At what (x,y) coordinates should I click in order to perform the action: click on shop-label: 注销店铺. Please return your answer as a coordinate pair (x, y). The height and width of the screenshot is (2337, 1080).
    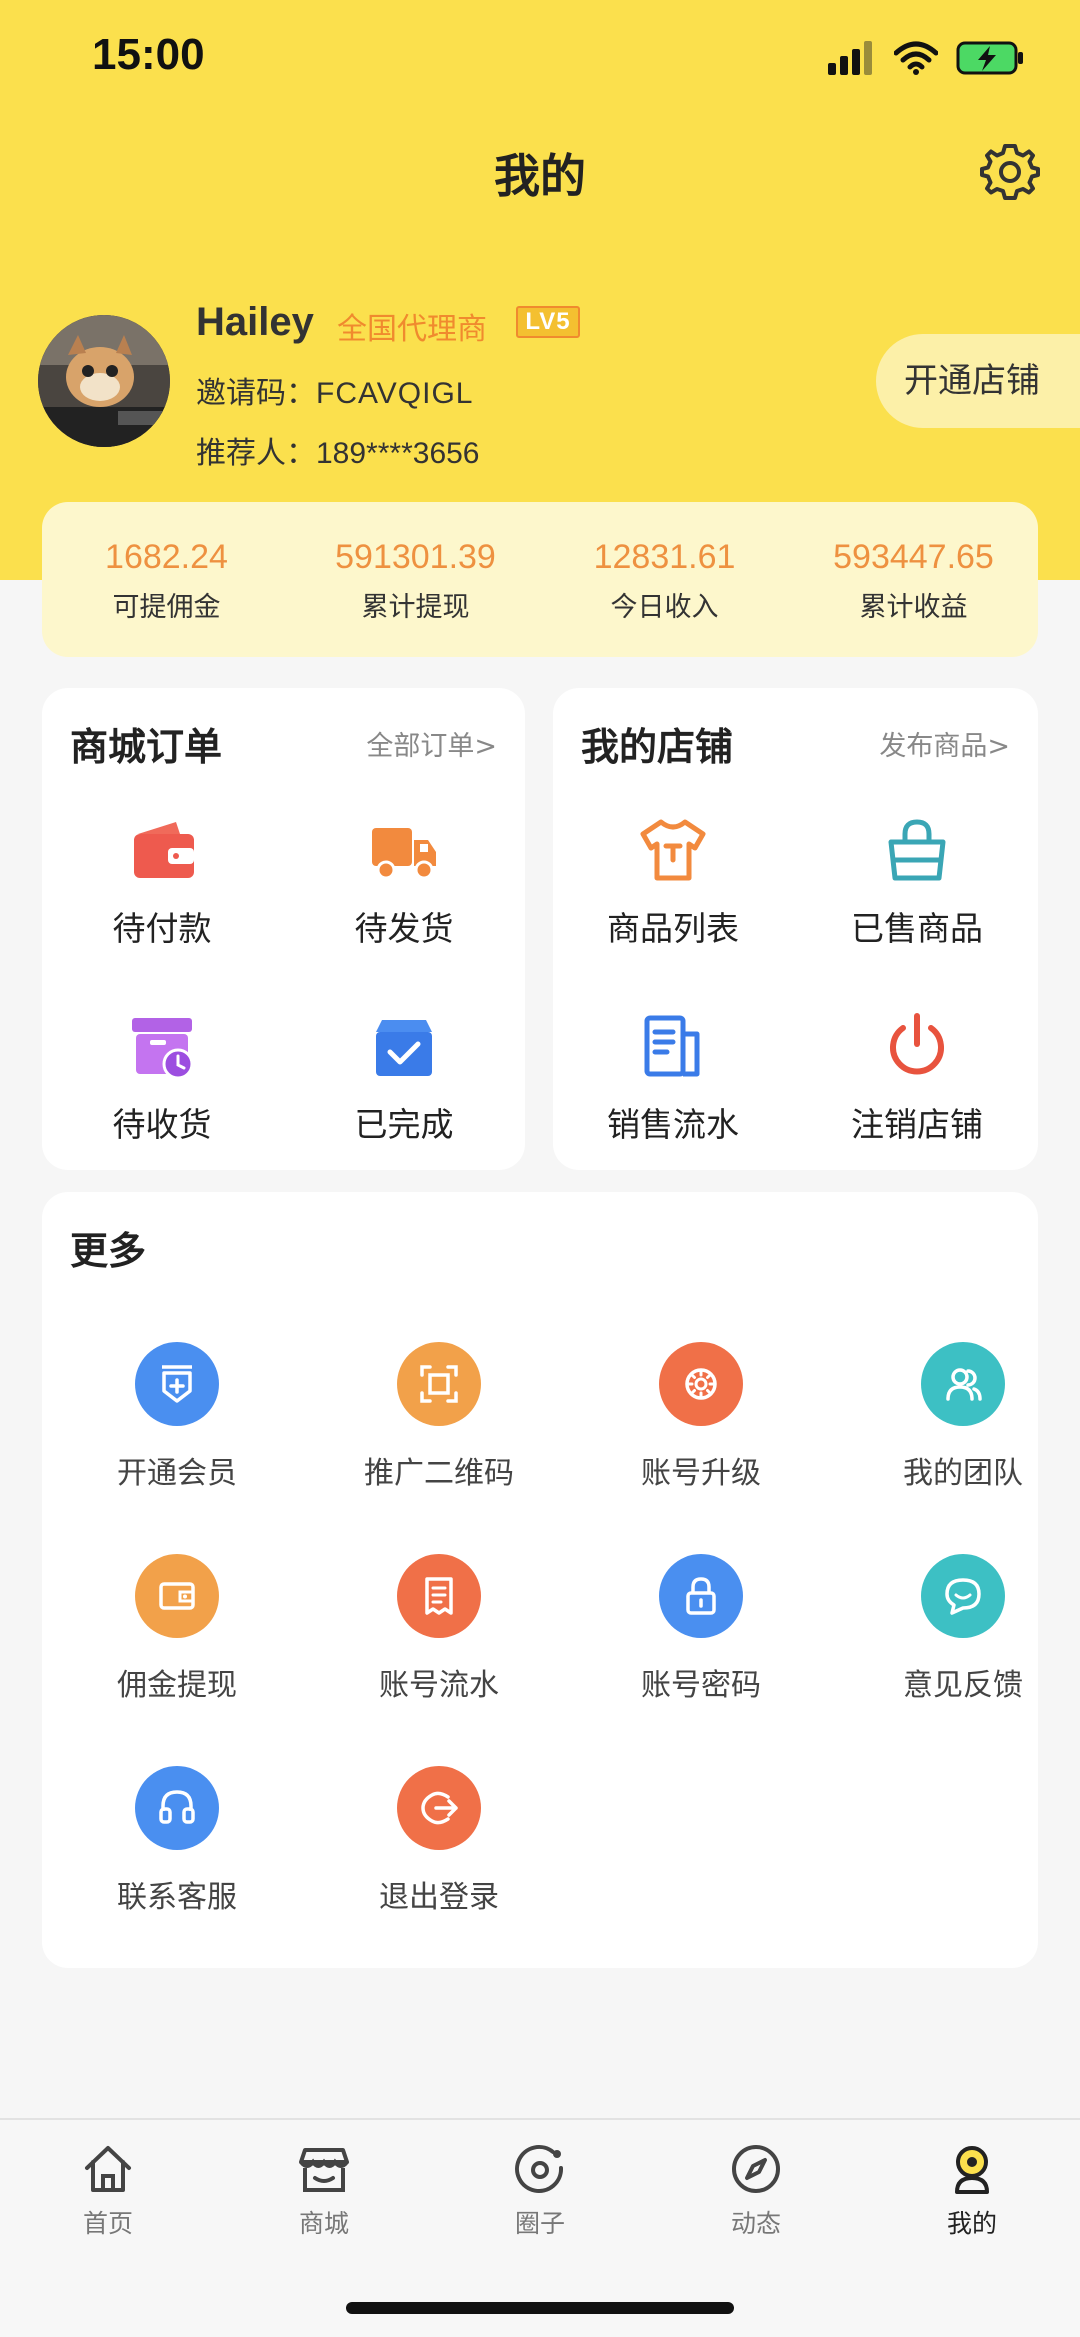
    Looking at the image, I should click on (917, 1124).